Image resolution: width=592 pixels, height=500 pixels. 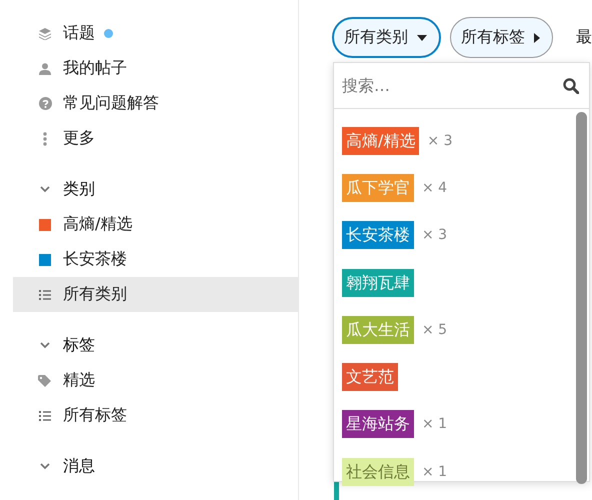 I want to click on sidebar-link: 常见问题解答, so click(x=155, y=103).